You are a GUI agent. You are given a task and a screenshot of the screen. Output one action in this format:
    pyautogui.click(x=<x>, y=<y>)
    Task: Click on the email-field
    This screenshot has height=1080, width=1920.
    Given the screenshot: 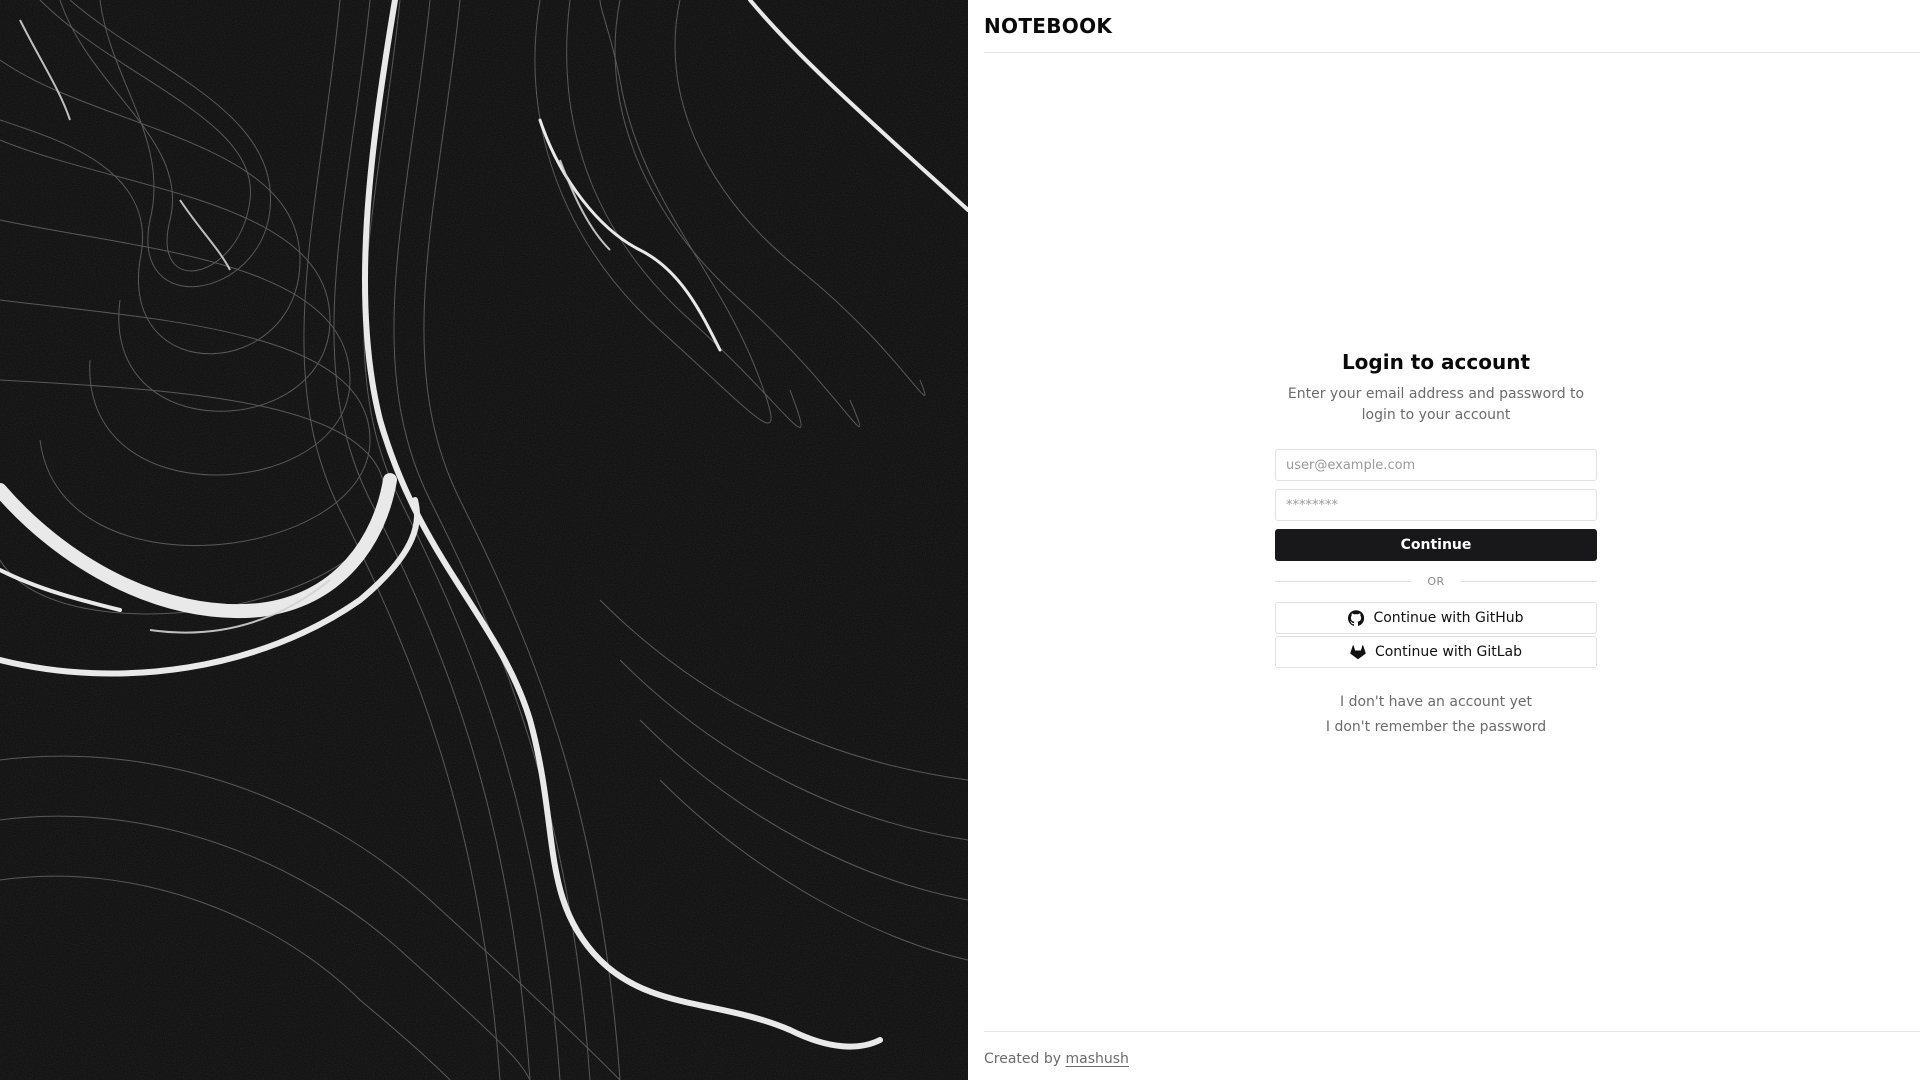 What is the action you would take?
    pyautogui.click(x=1436, y=465)
    